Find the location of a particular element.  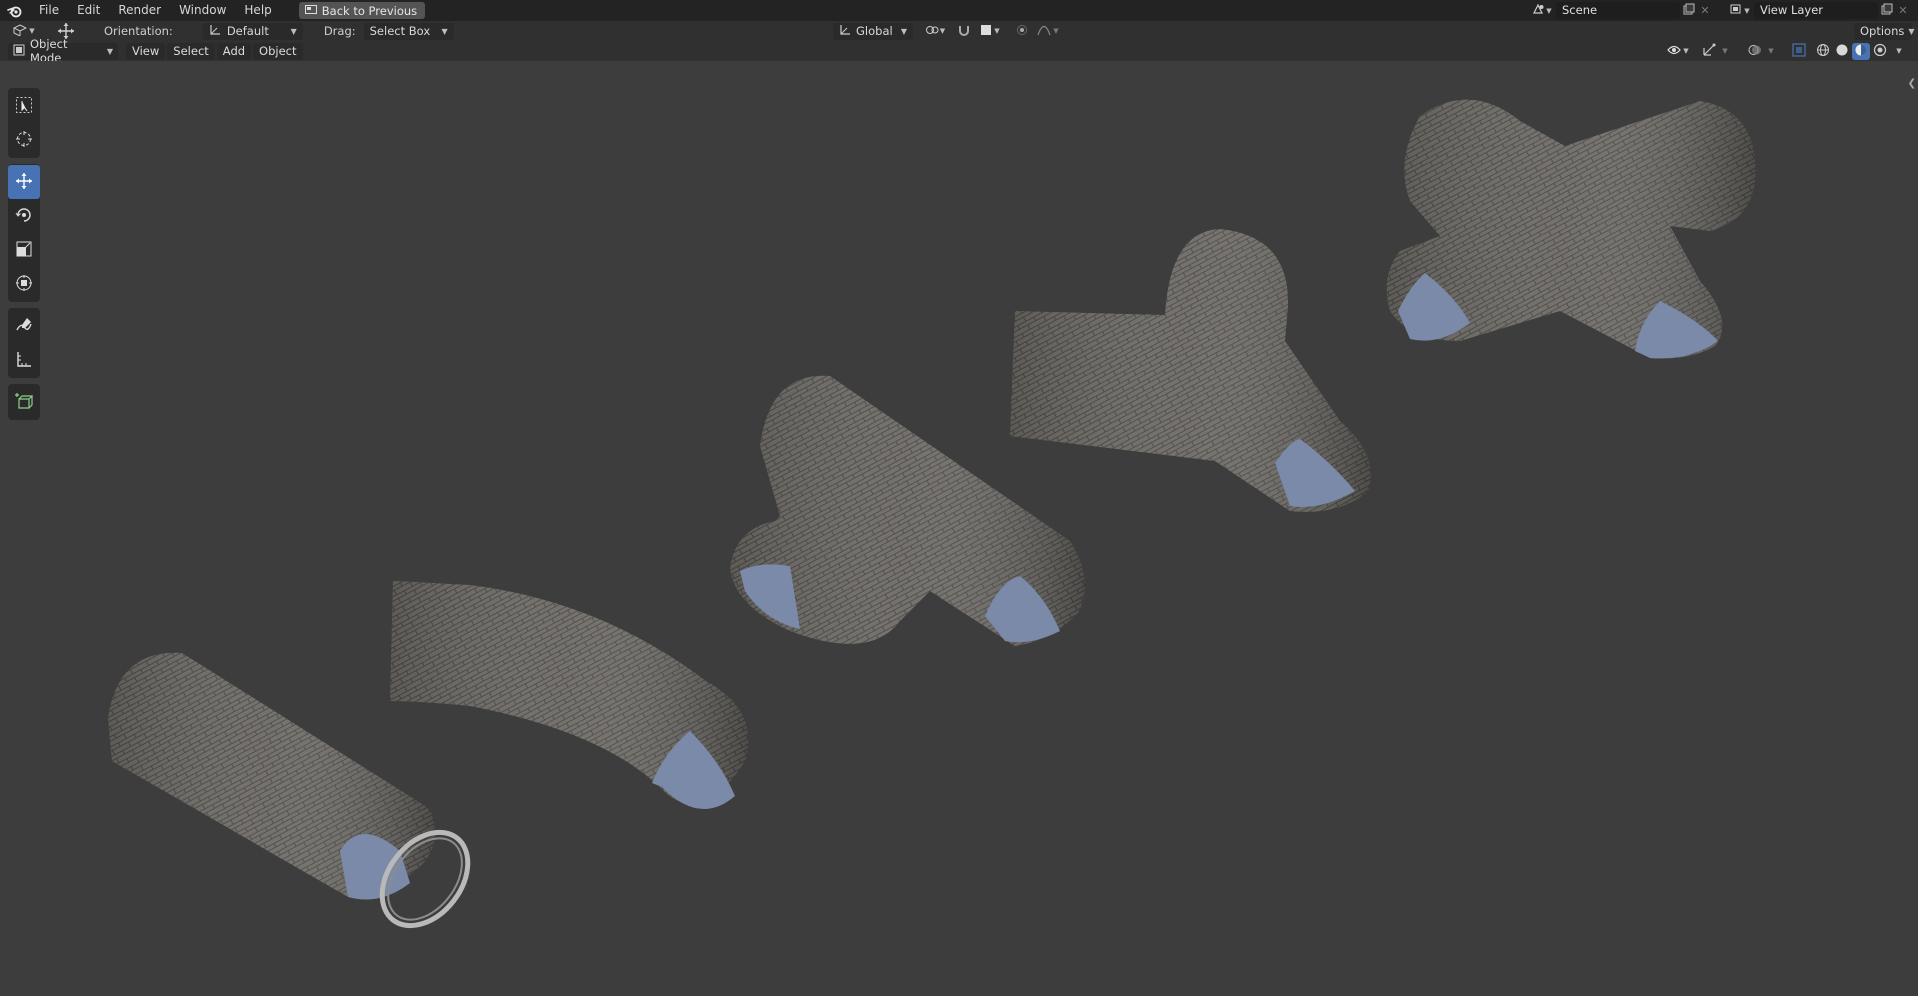

gizmo-icon is located at coordinates (1709, 51).